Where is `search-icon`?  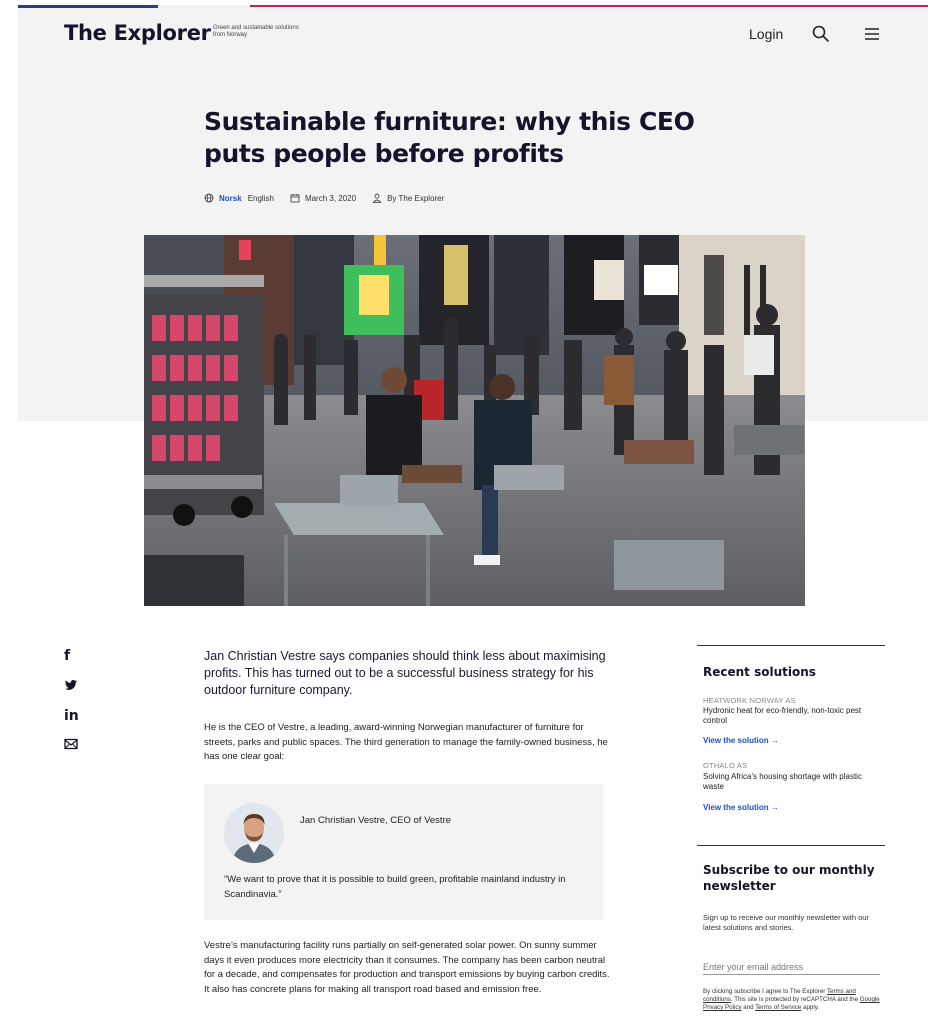 search-icon is located at coordinates (820, 33).